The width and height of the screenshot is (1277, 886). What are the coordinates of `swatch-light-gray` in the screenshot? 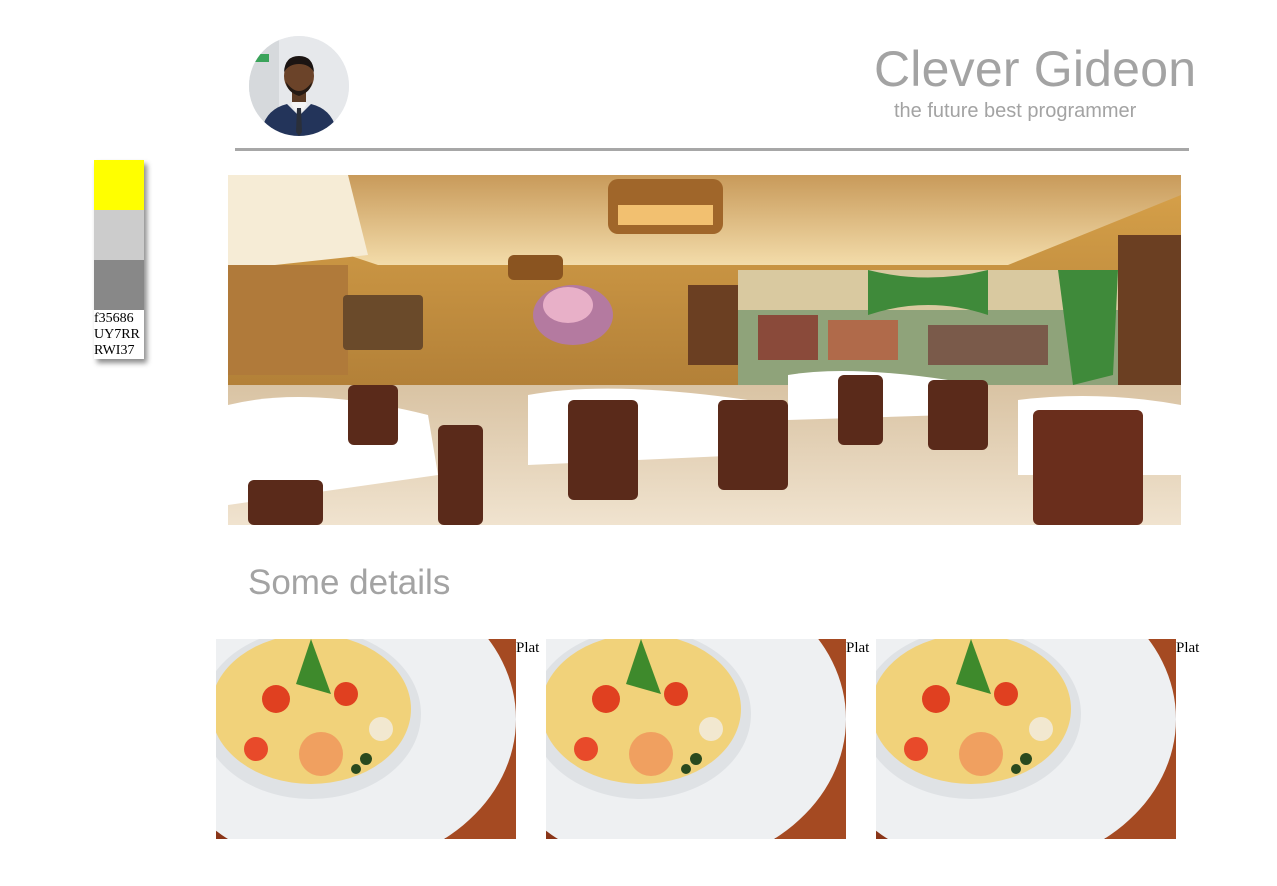 It's located at (119, 235).